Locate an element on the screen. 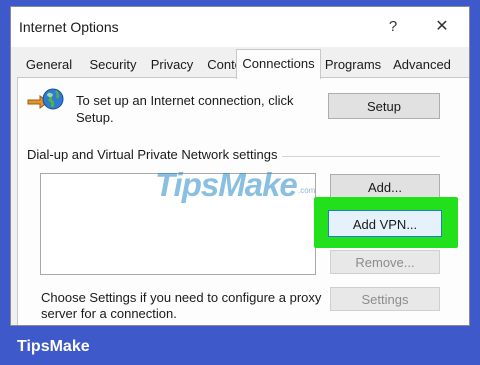  setup-button: Setup is located at coordinates (384, 106).